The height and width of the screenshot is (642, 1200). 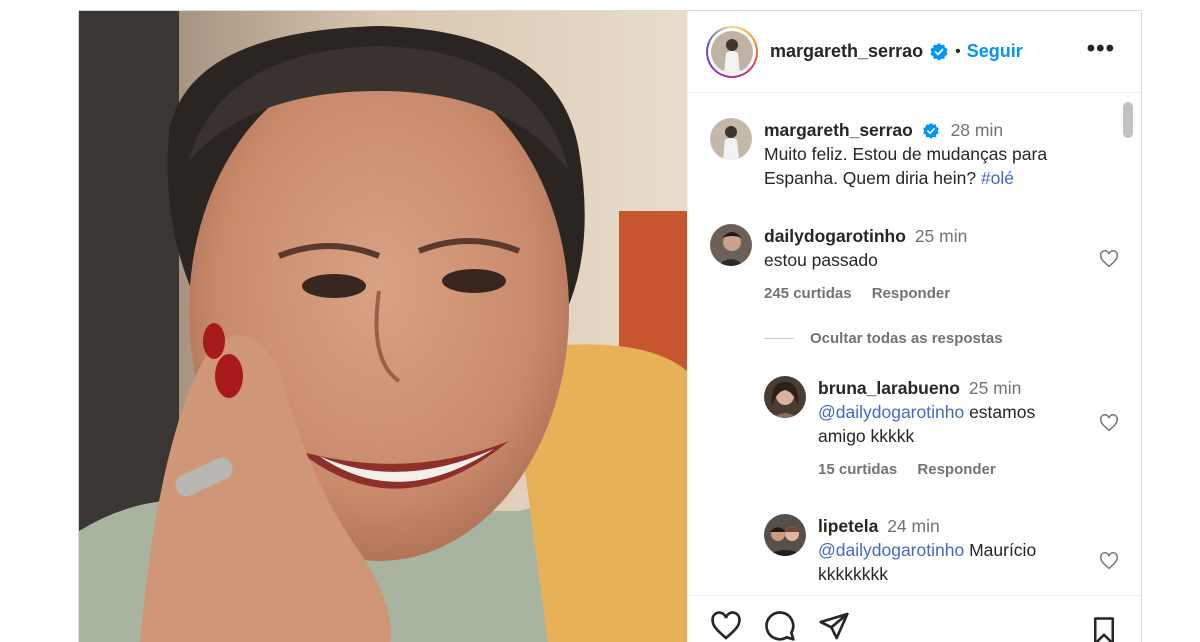 What do you see at coordinates (995, 51) in the screenshot?
I see `follow-button: Seguir` at bounding box center [995, 51].